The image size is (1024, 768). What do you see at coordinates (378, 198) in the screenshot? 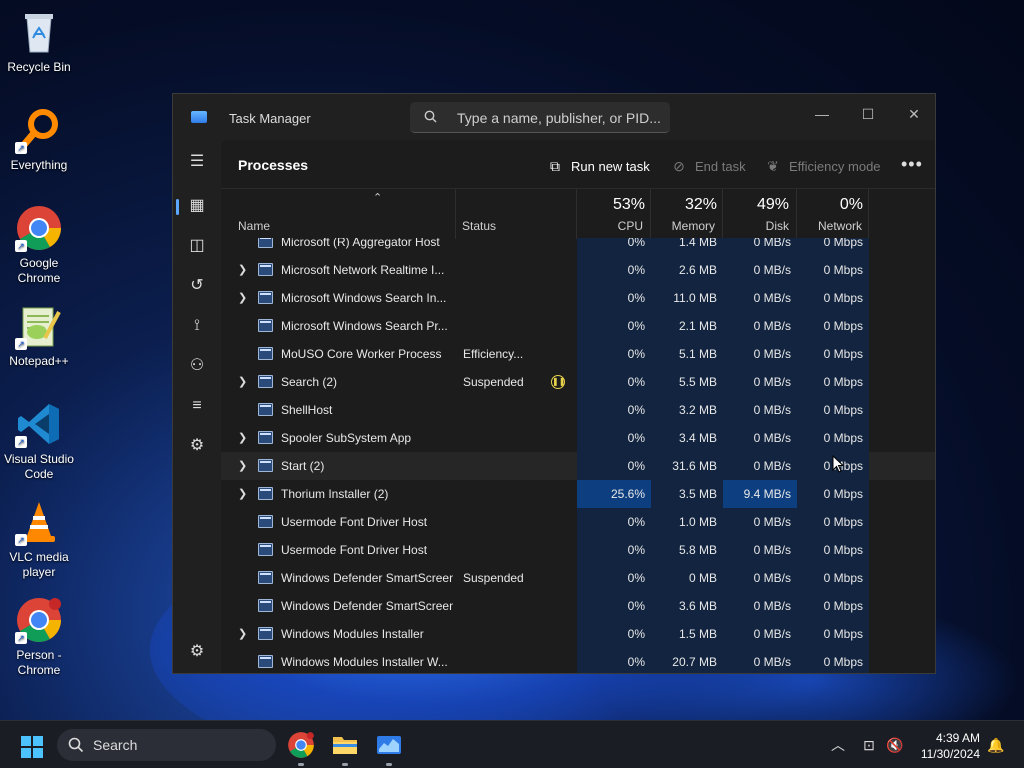
I see `sort-ascending-icon: ⌃` at bounding box center [378, 198].